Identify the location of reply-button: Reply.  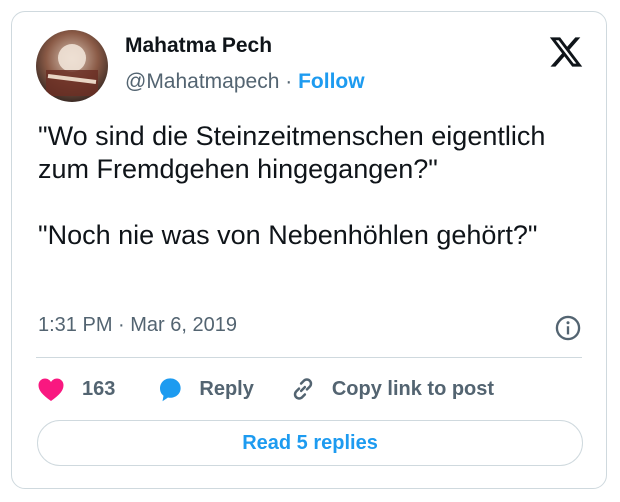
(204, 389).